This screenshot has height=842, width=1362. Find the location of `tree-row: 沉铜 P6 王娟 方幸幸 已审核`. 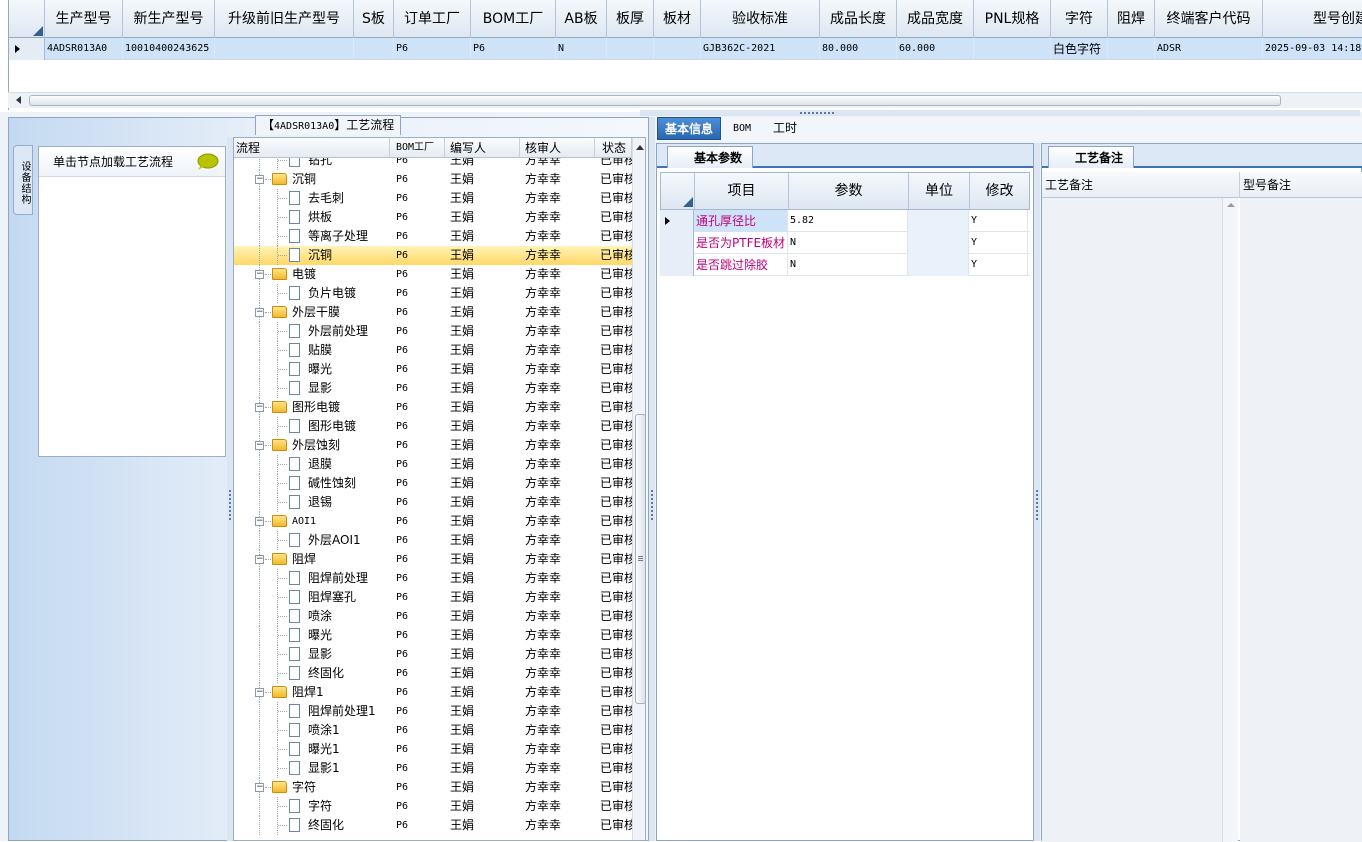

tree-row: 沉铜 P6 王娟 方幸幸 已审核 is located at coordinates (433, 255).